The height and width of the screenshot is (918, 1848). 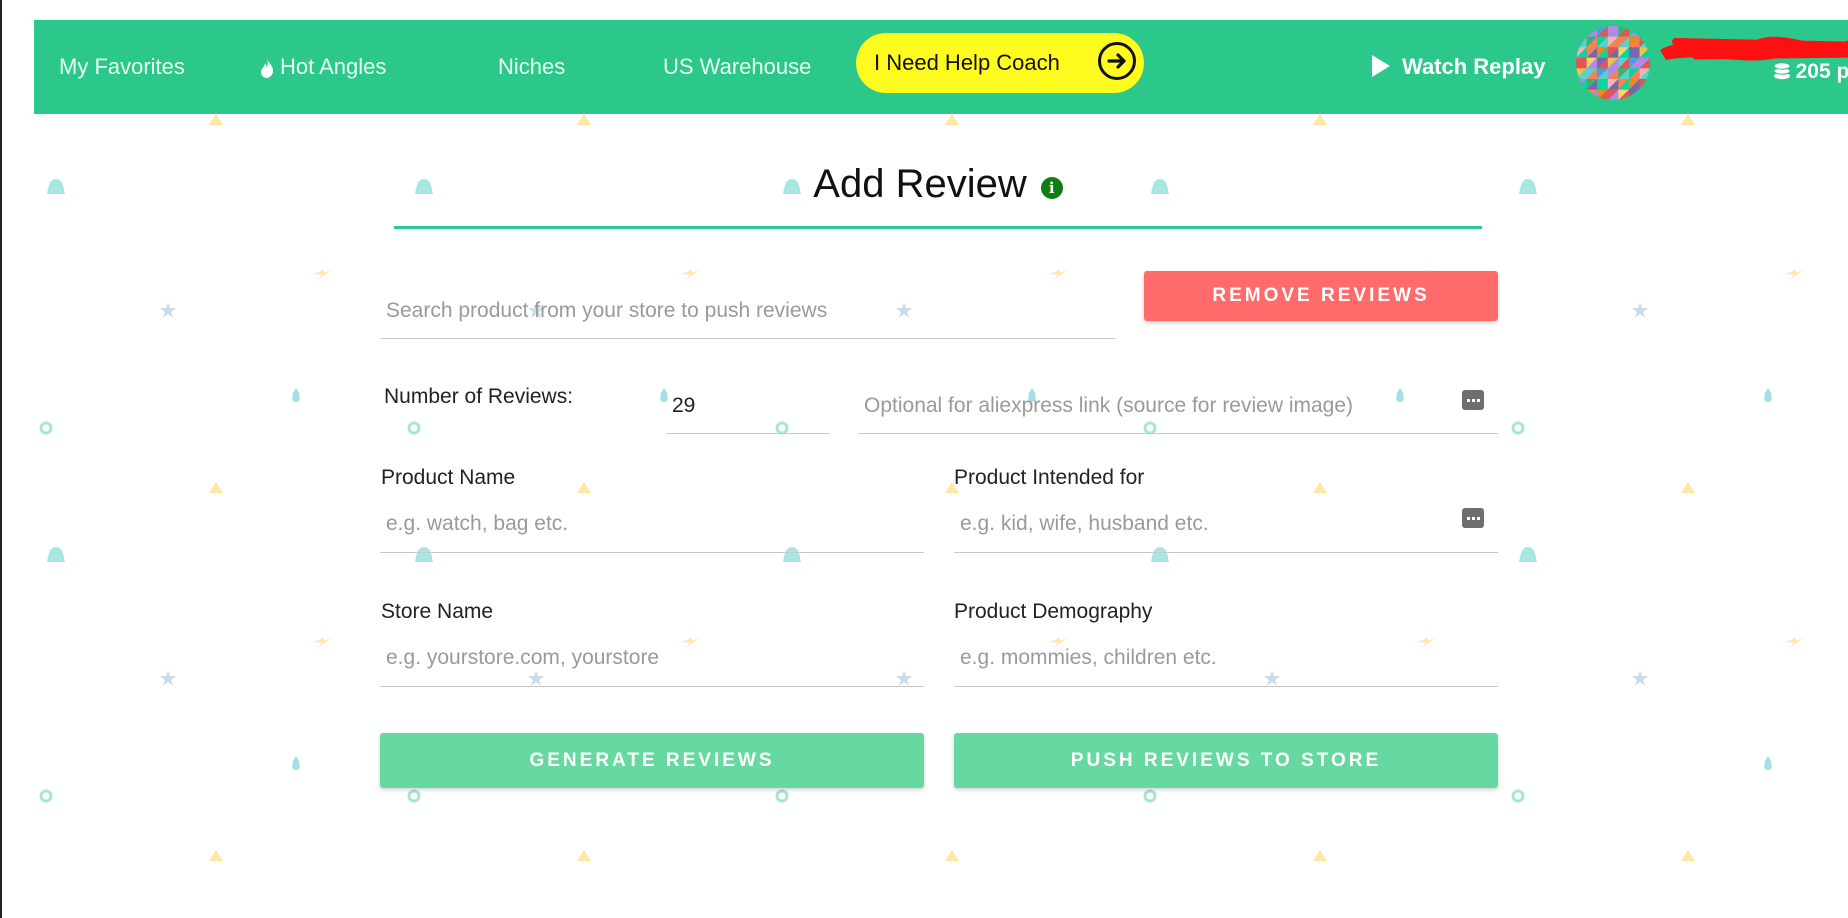 I want to click on nav-item-my-favorites: My Favorites, so click(x=122, y=67).